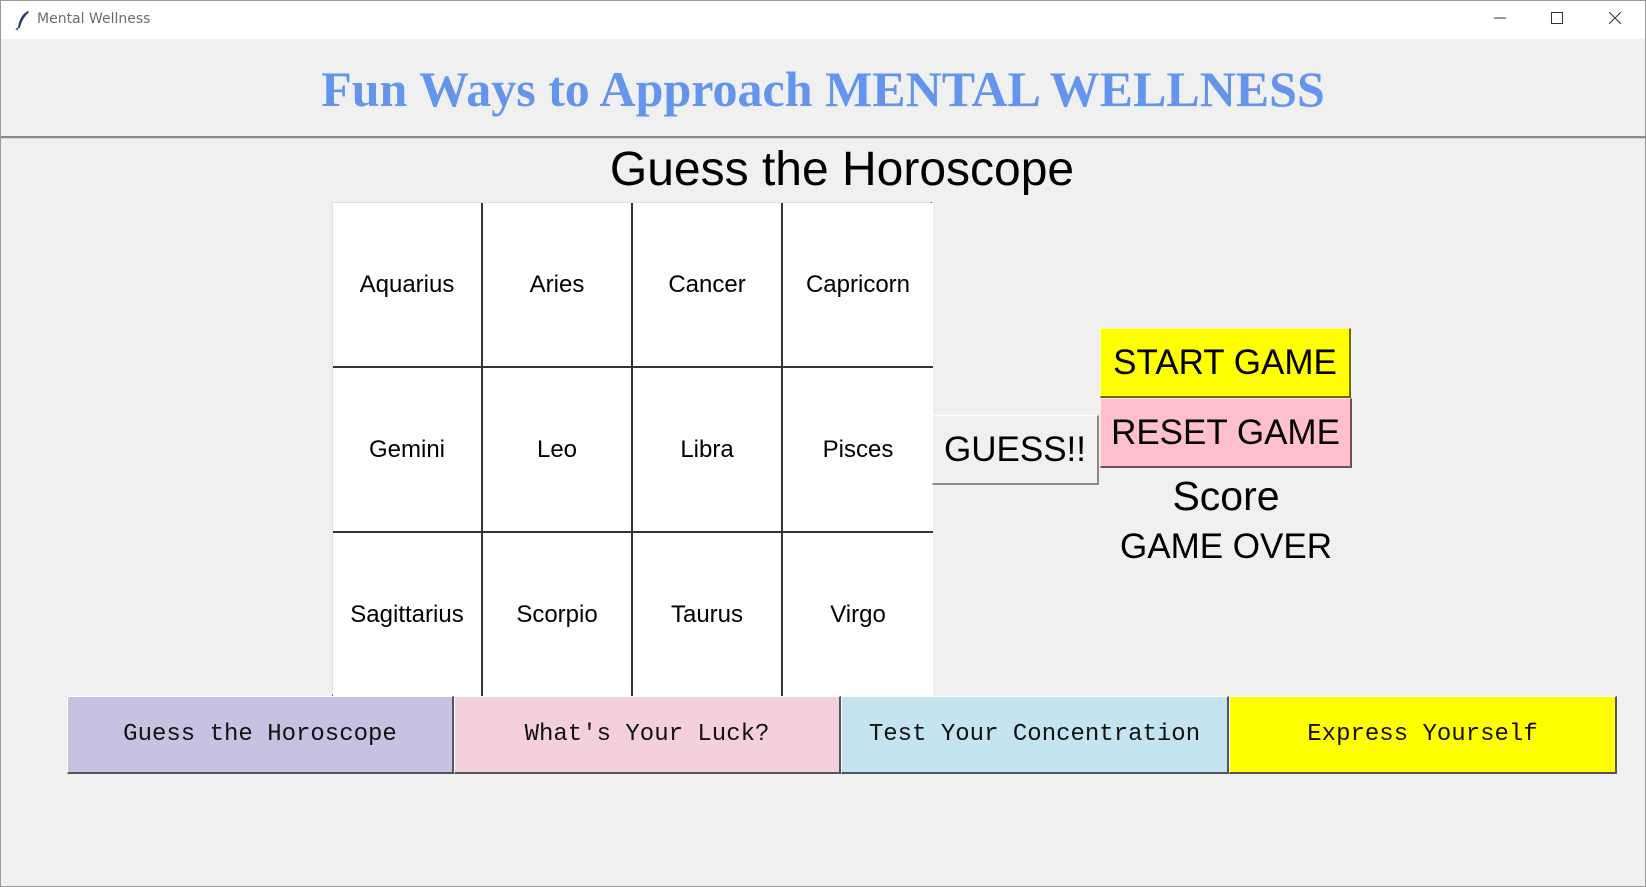 Image resolution: width=1646 pixels, height=887 pixels. I want to click on score-value: GAME OVER, so click(1226, 546).